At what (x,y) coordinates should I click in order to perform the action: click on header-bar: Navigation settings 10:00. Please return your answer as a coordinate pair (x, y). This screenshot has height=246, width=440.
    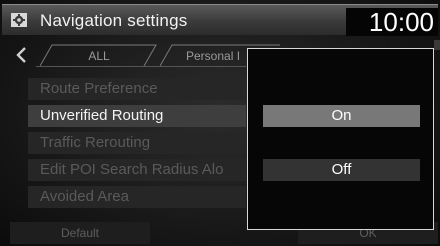
    Looking at the image, I should click on (220, 20).